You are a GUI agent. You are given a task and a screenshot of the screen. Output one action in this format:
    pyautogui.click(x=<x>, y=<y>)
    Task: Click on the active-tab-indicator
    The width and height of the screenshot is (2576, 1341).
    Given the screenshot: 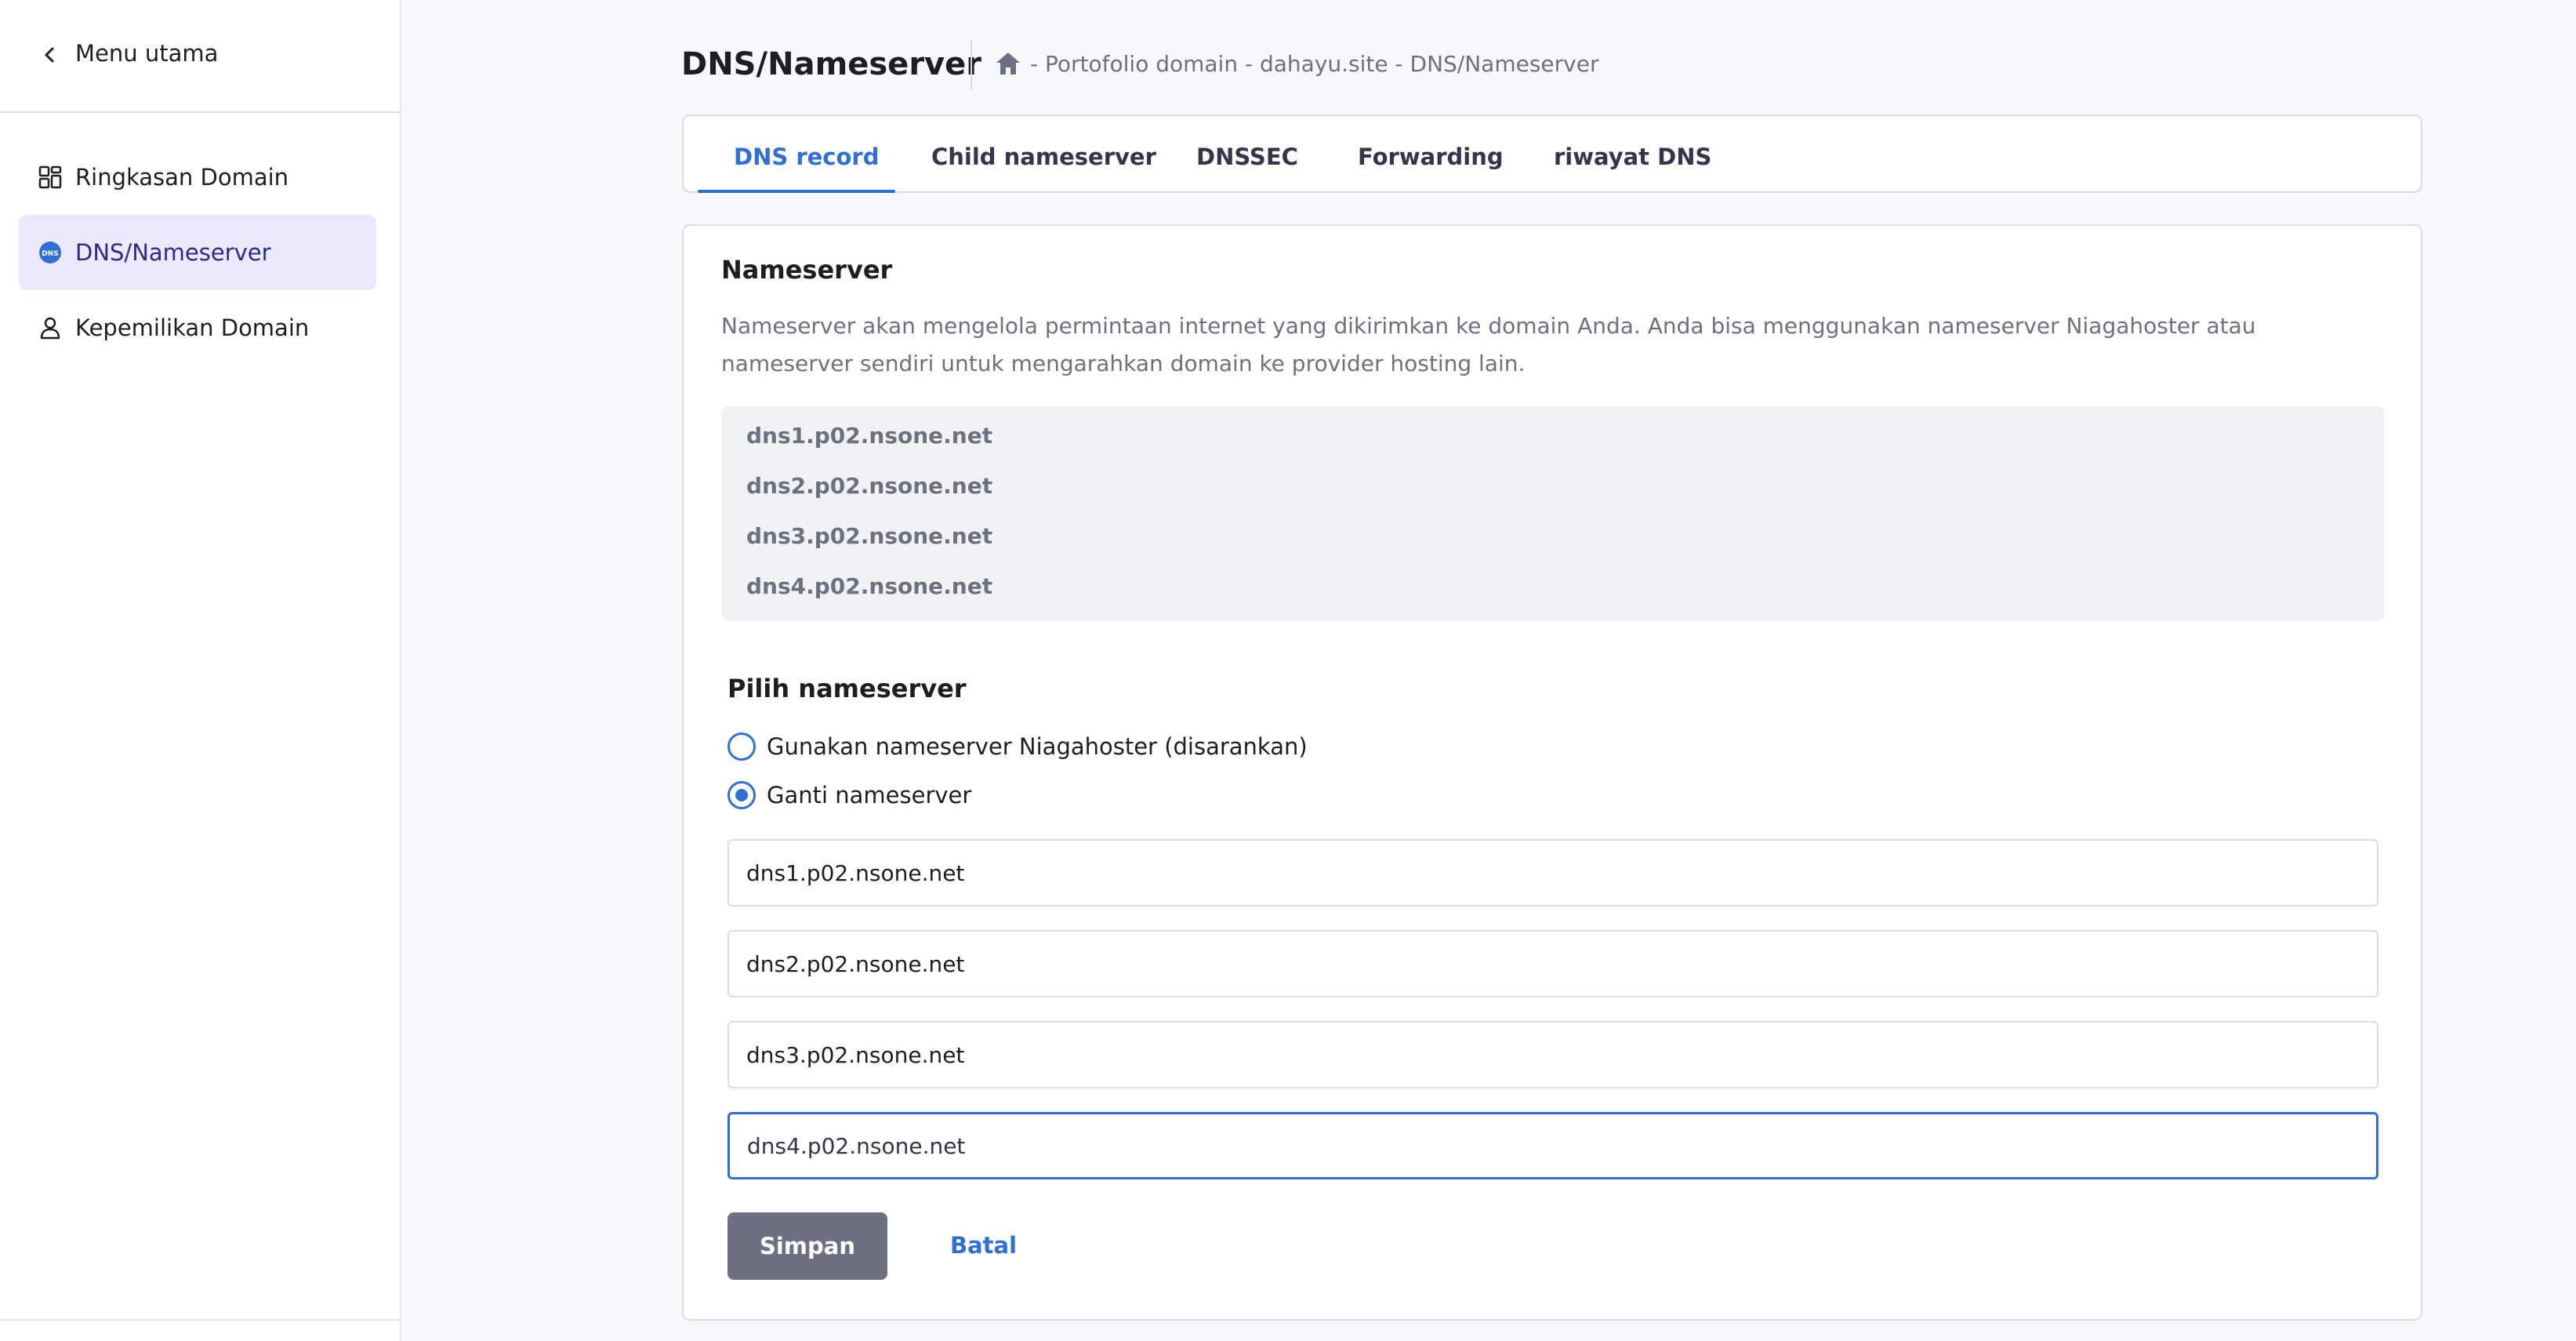 What is the action you would take?
    pyautogui.click(x=796, y=191)
    